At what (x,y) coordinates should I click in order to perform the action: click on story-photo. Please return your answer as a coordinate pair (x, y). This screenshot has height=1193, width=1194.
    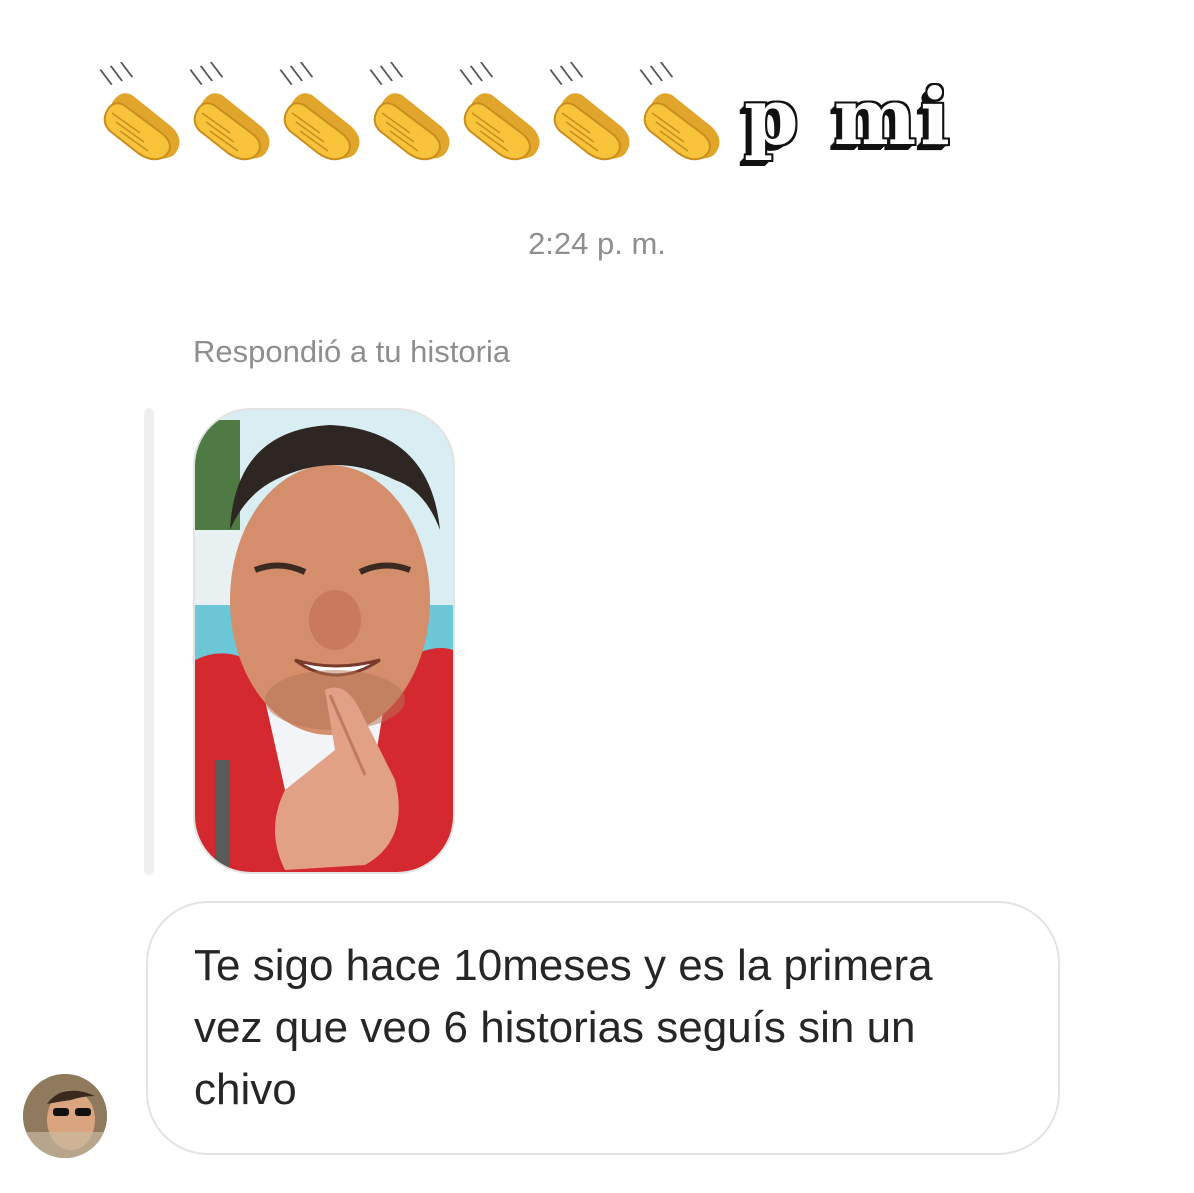
    Looking at the image, I should click on (324, 641).